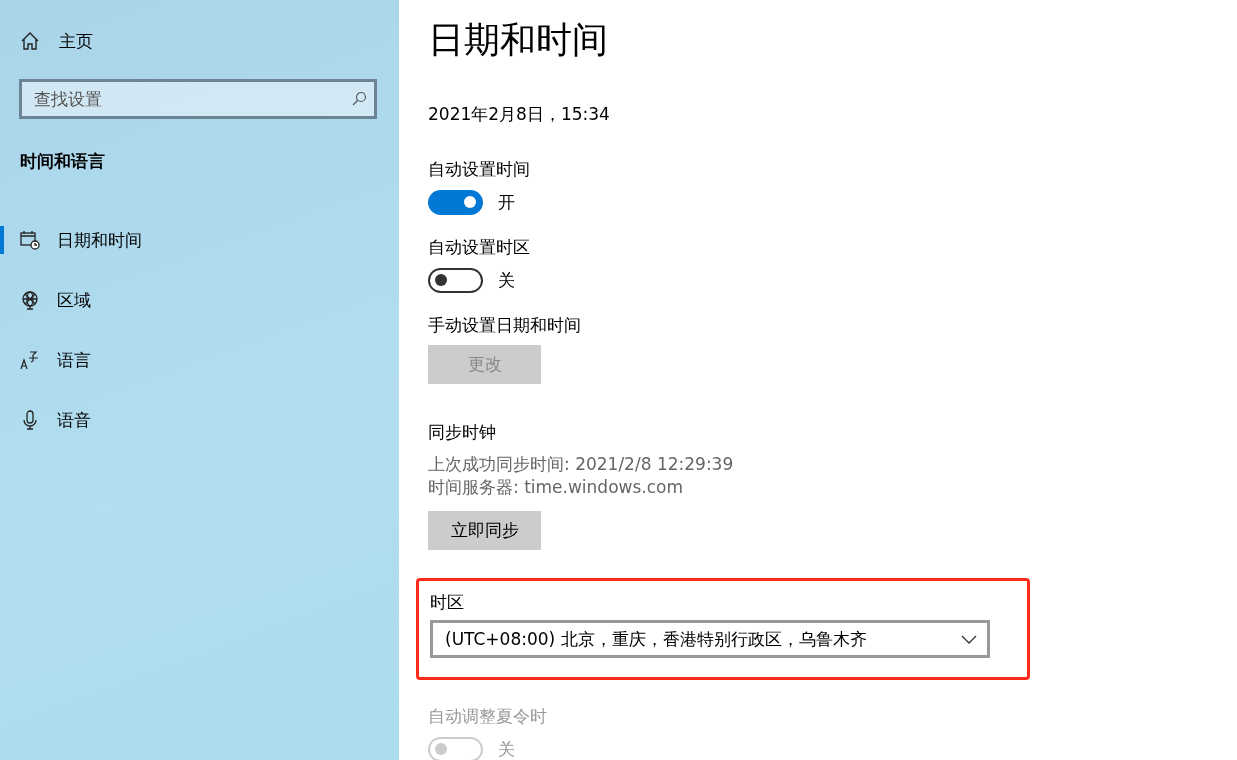  Describe the element at coordinates (63, 161) in the screenshot. I see `section-title: 时间和语言` at that location.